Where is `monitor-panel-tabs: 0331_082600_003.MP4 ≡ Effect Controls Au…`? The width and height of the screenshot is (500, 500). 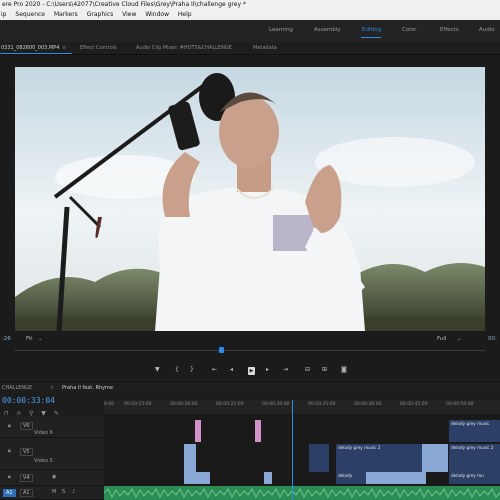 monitor-panel-tabs: 0331_082600_003.MP4 ≡ Effect Controls Au… is located at coordinates (250, 48).